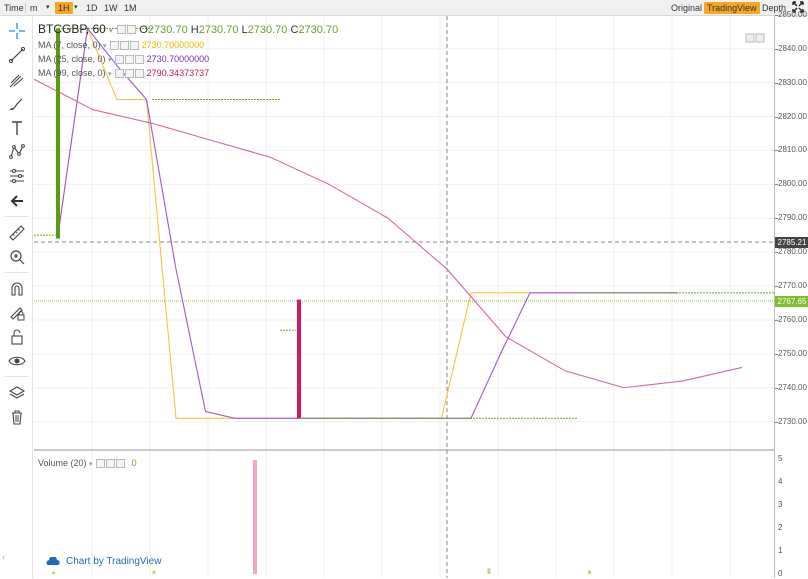 The width and height of the screenshot is (808, 579). What do you see at coordinates (134, 463) in the screenshot?
I see `volume-value: 0` at bounding box center [134, 463].